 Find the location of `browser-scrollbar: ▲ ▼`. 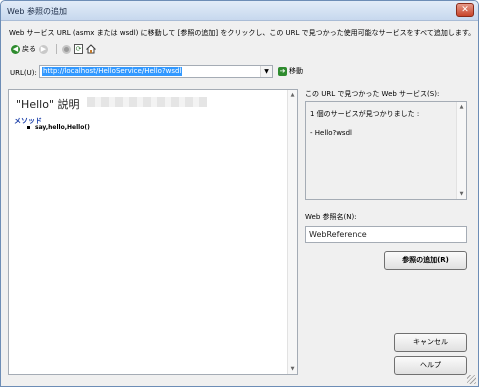

browser-scrollbar: ▲ ▼ is located at coordinates (292, 232).